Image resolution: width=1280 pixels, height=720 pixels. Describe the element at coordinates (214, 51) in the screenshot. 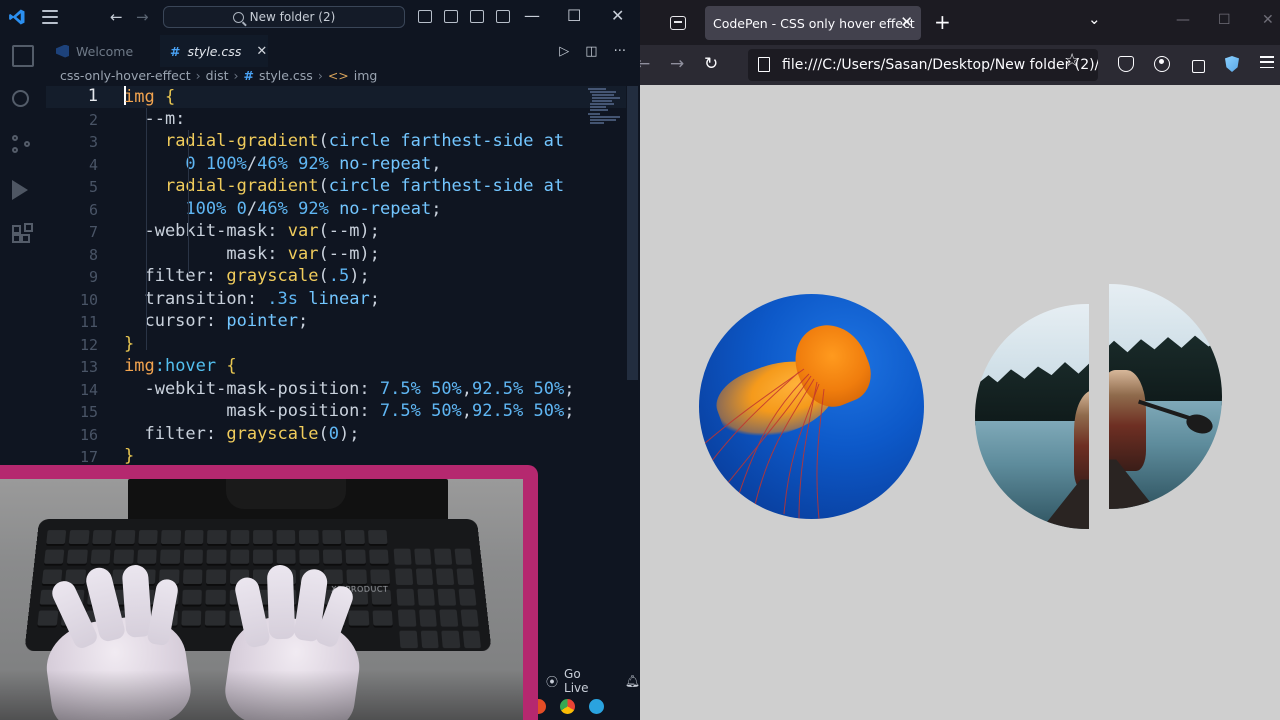

I see `tab-style-css: # style.css ✕` at that location.